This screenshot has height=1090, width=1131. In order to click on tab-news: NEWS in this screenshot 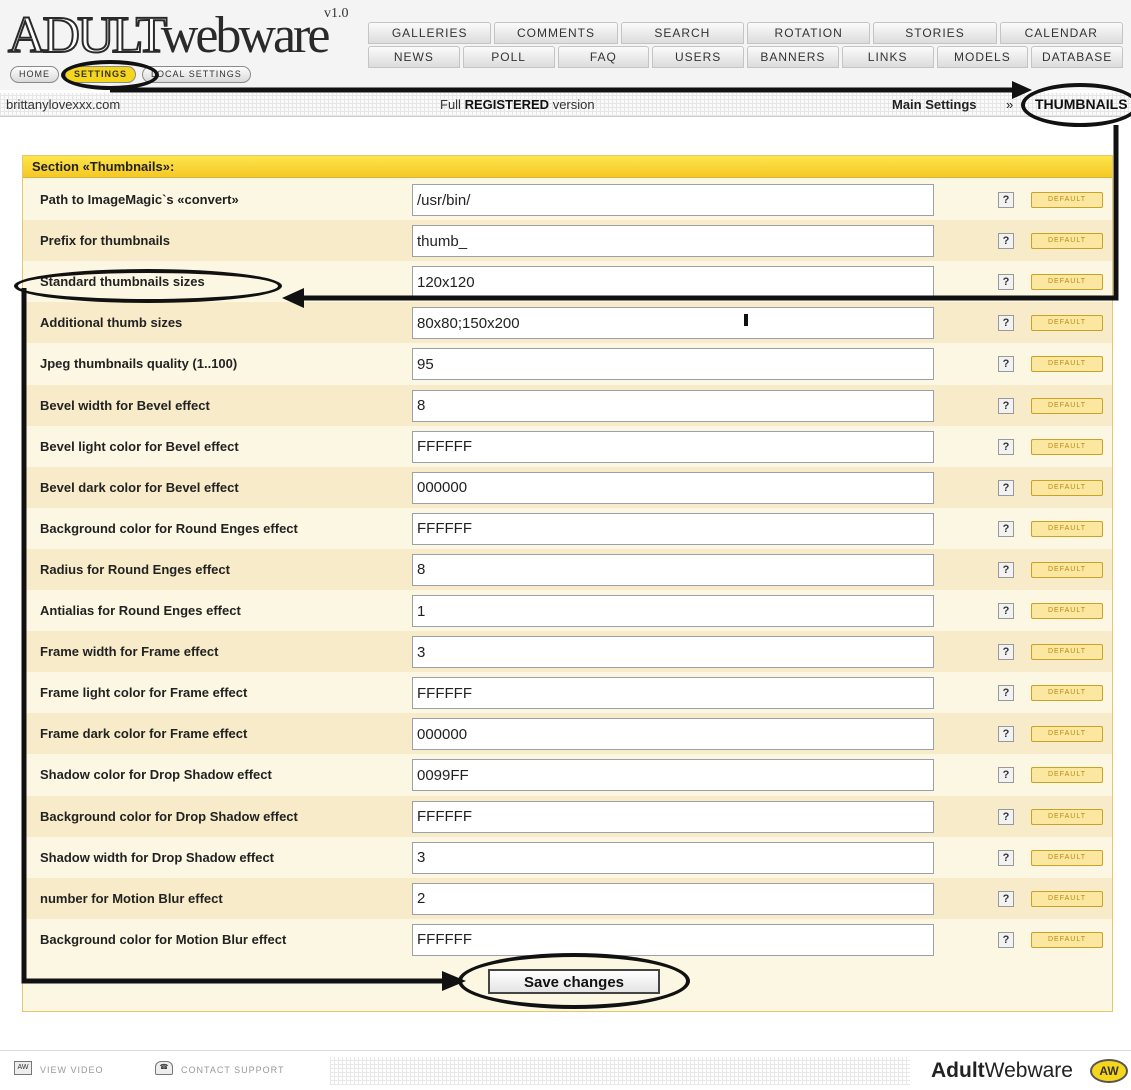, I will do `click(414, 57)`.